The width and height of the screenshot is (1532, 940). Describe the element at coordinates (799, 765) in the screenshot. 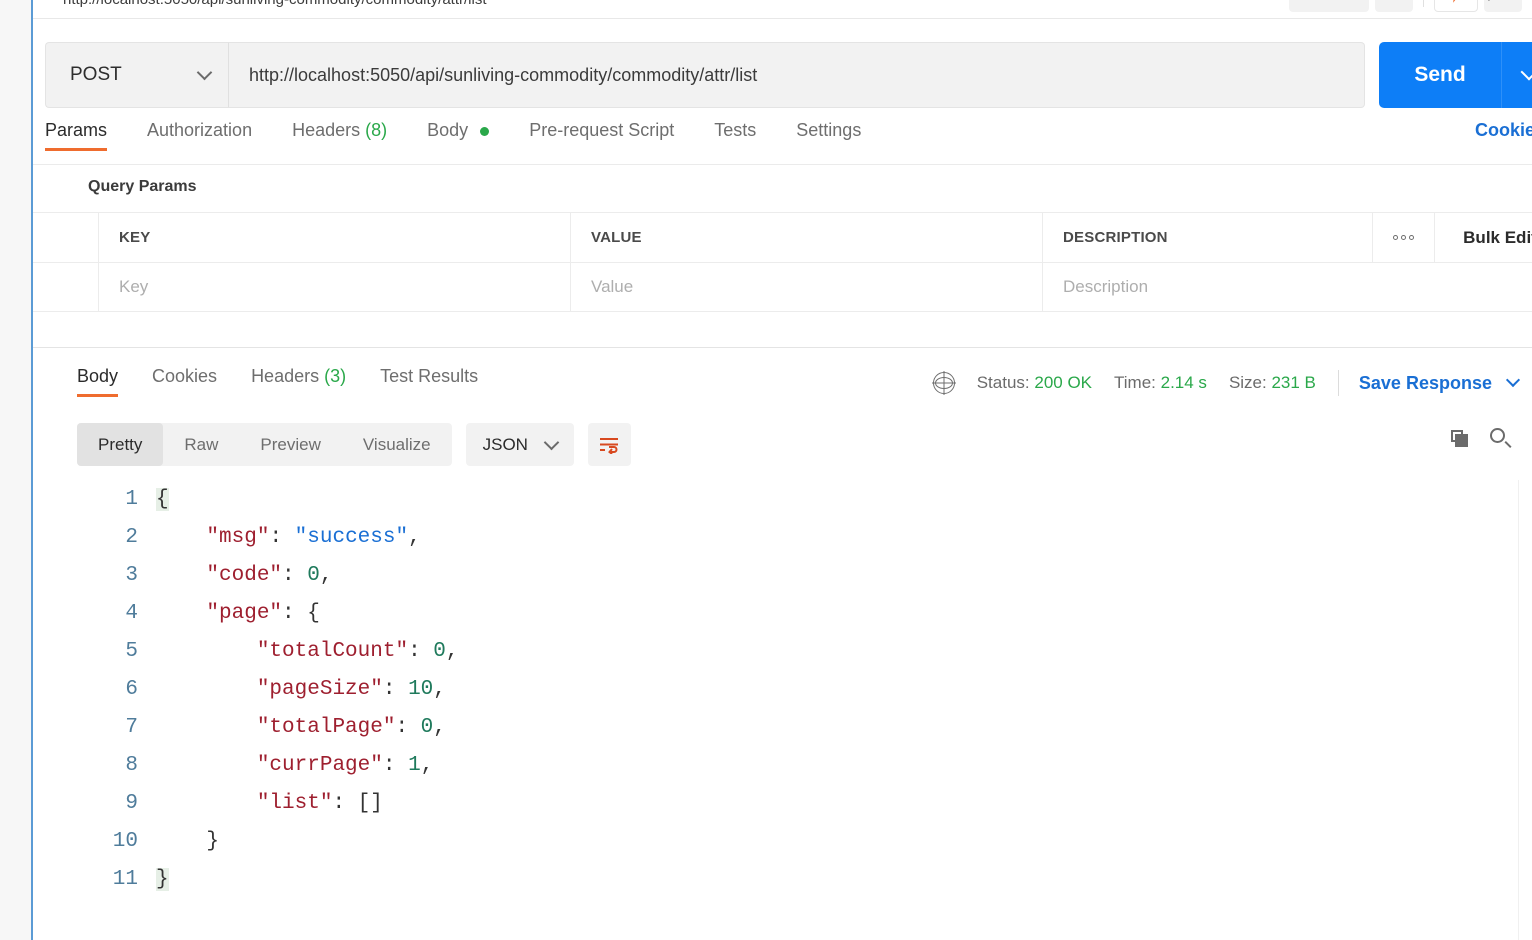

I see `code-line: 8 "currPage": 1,` at that location.